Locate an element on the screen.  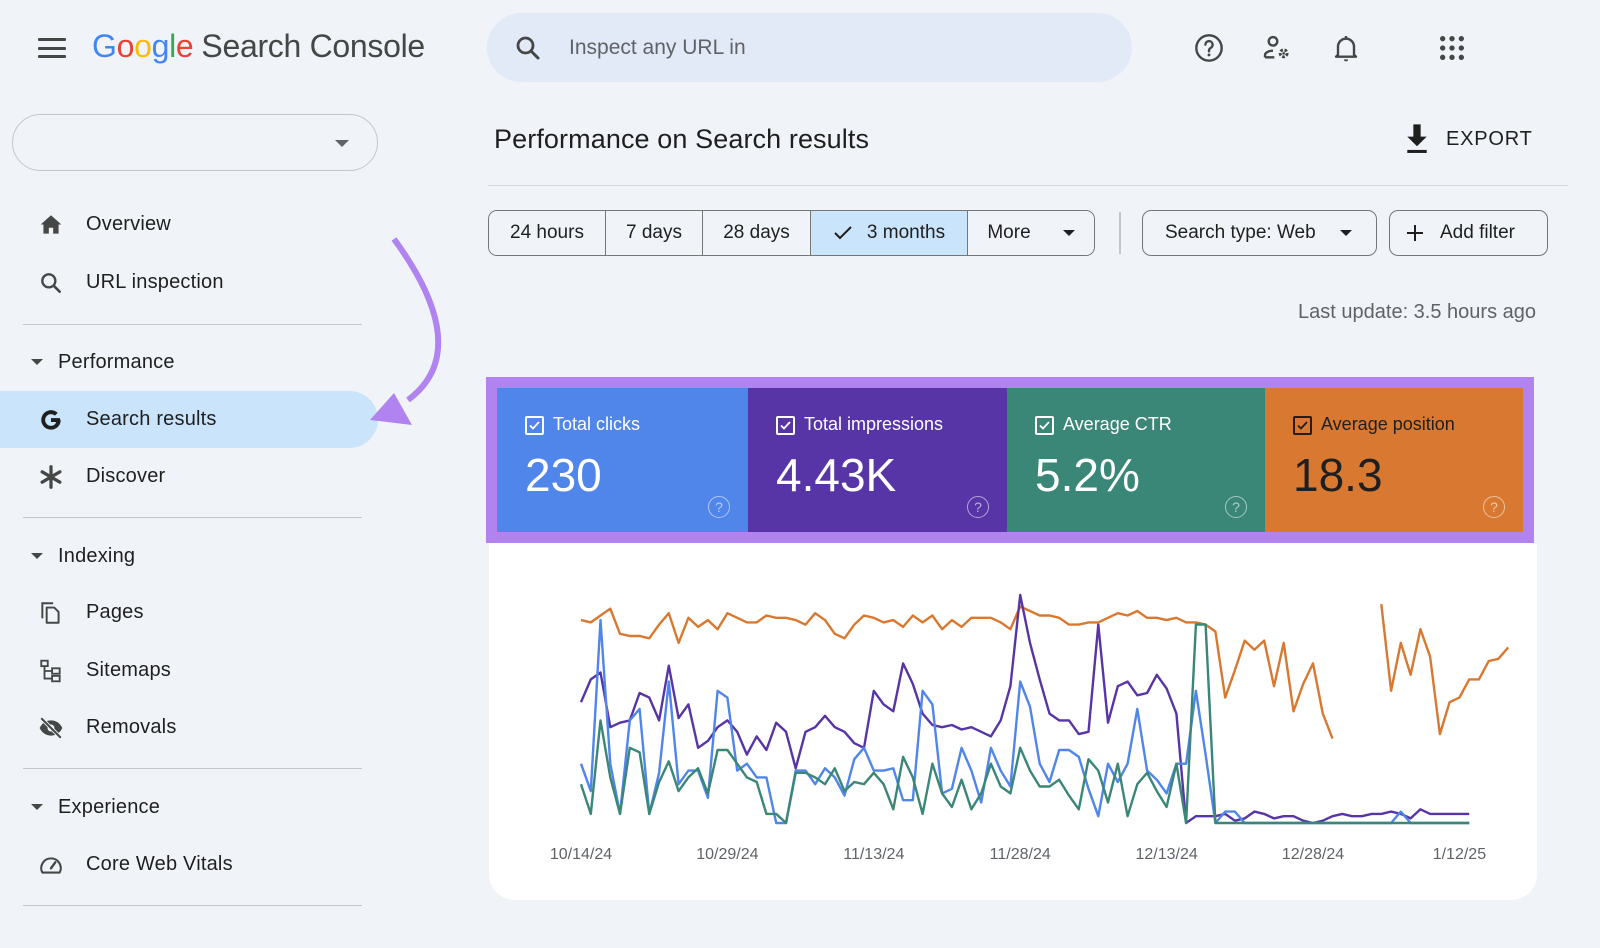
sidebar-item-label: Core Web Vitals is located at coordinates (159, 864).